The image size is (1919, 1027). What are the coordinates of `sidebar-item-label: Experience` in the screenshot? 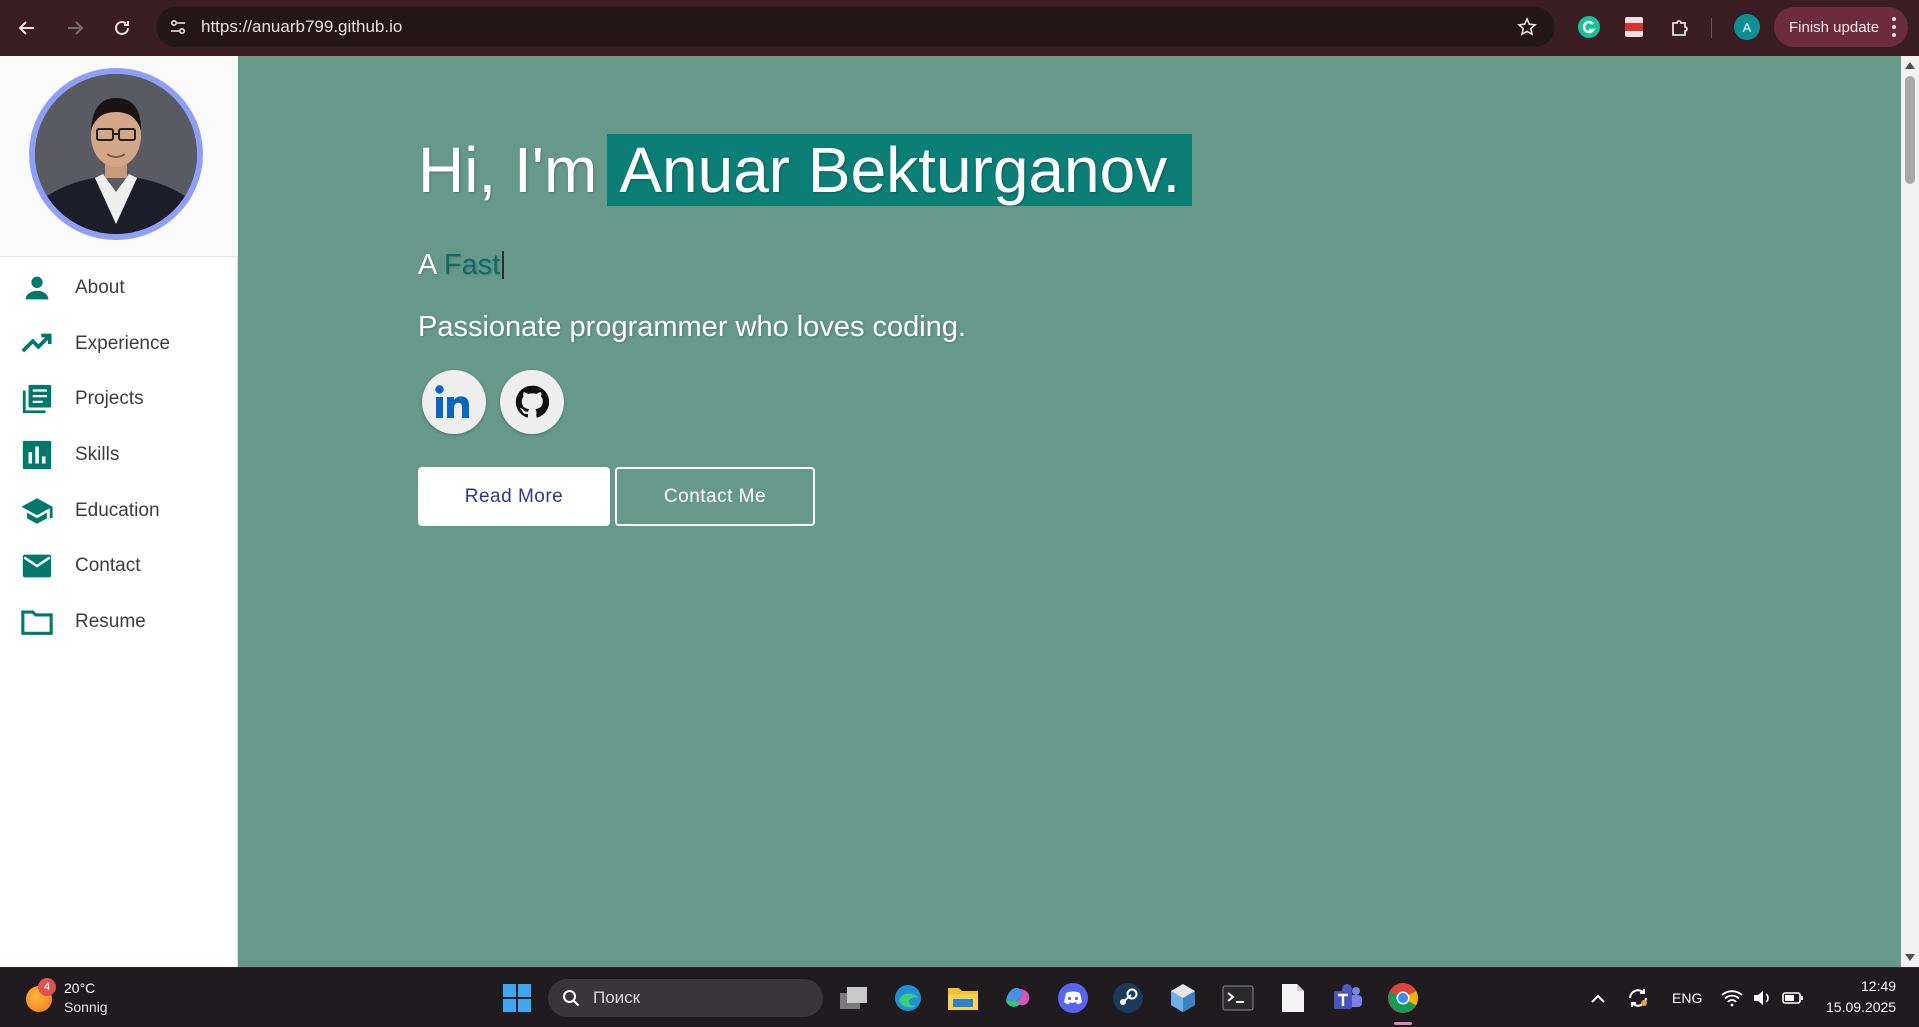 It's located at (123, 343).